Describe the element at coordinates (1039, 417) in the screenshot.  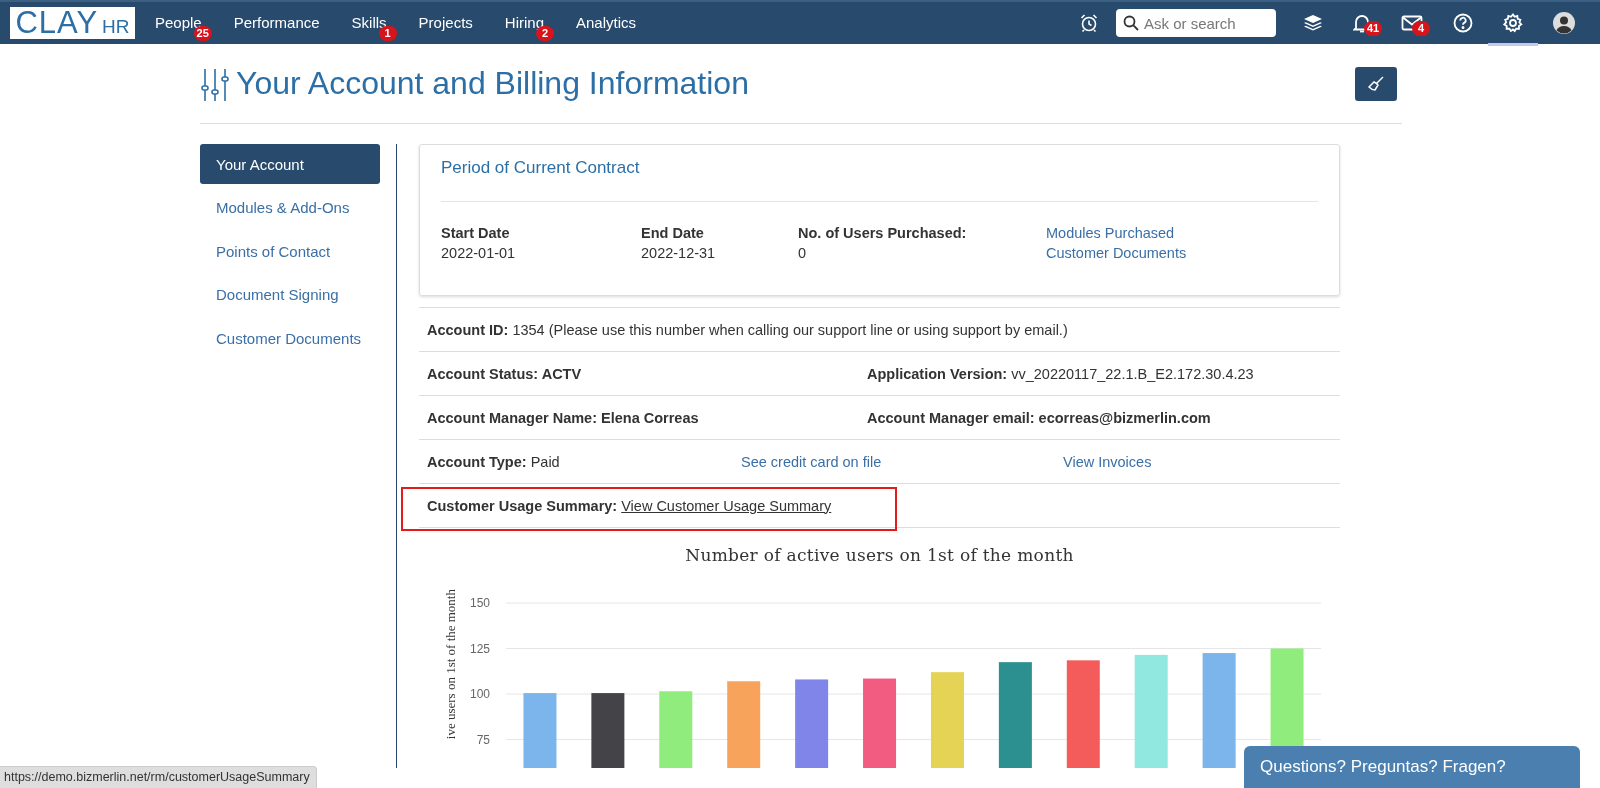
I see `info-text: Account Manager email: ecorreas@bizmerlin.com` at that location.